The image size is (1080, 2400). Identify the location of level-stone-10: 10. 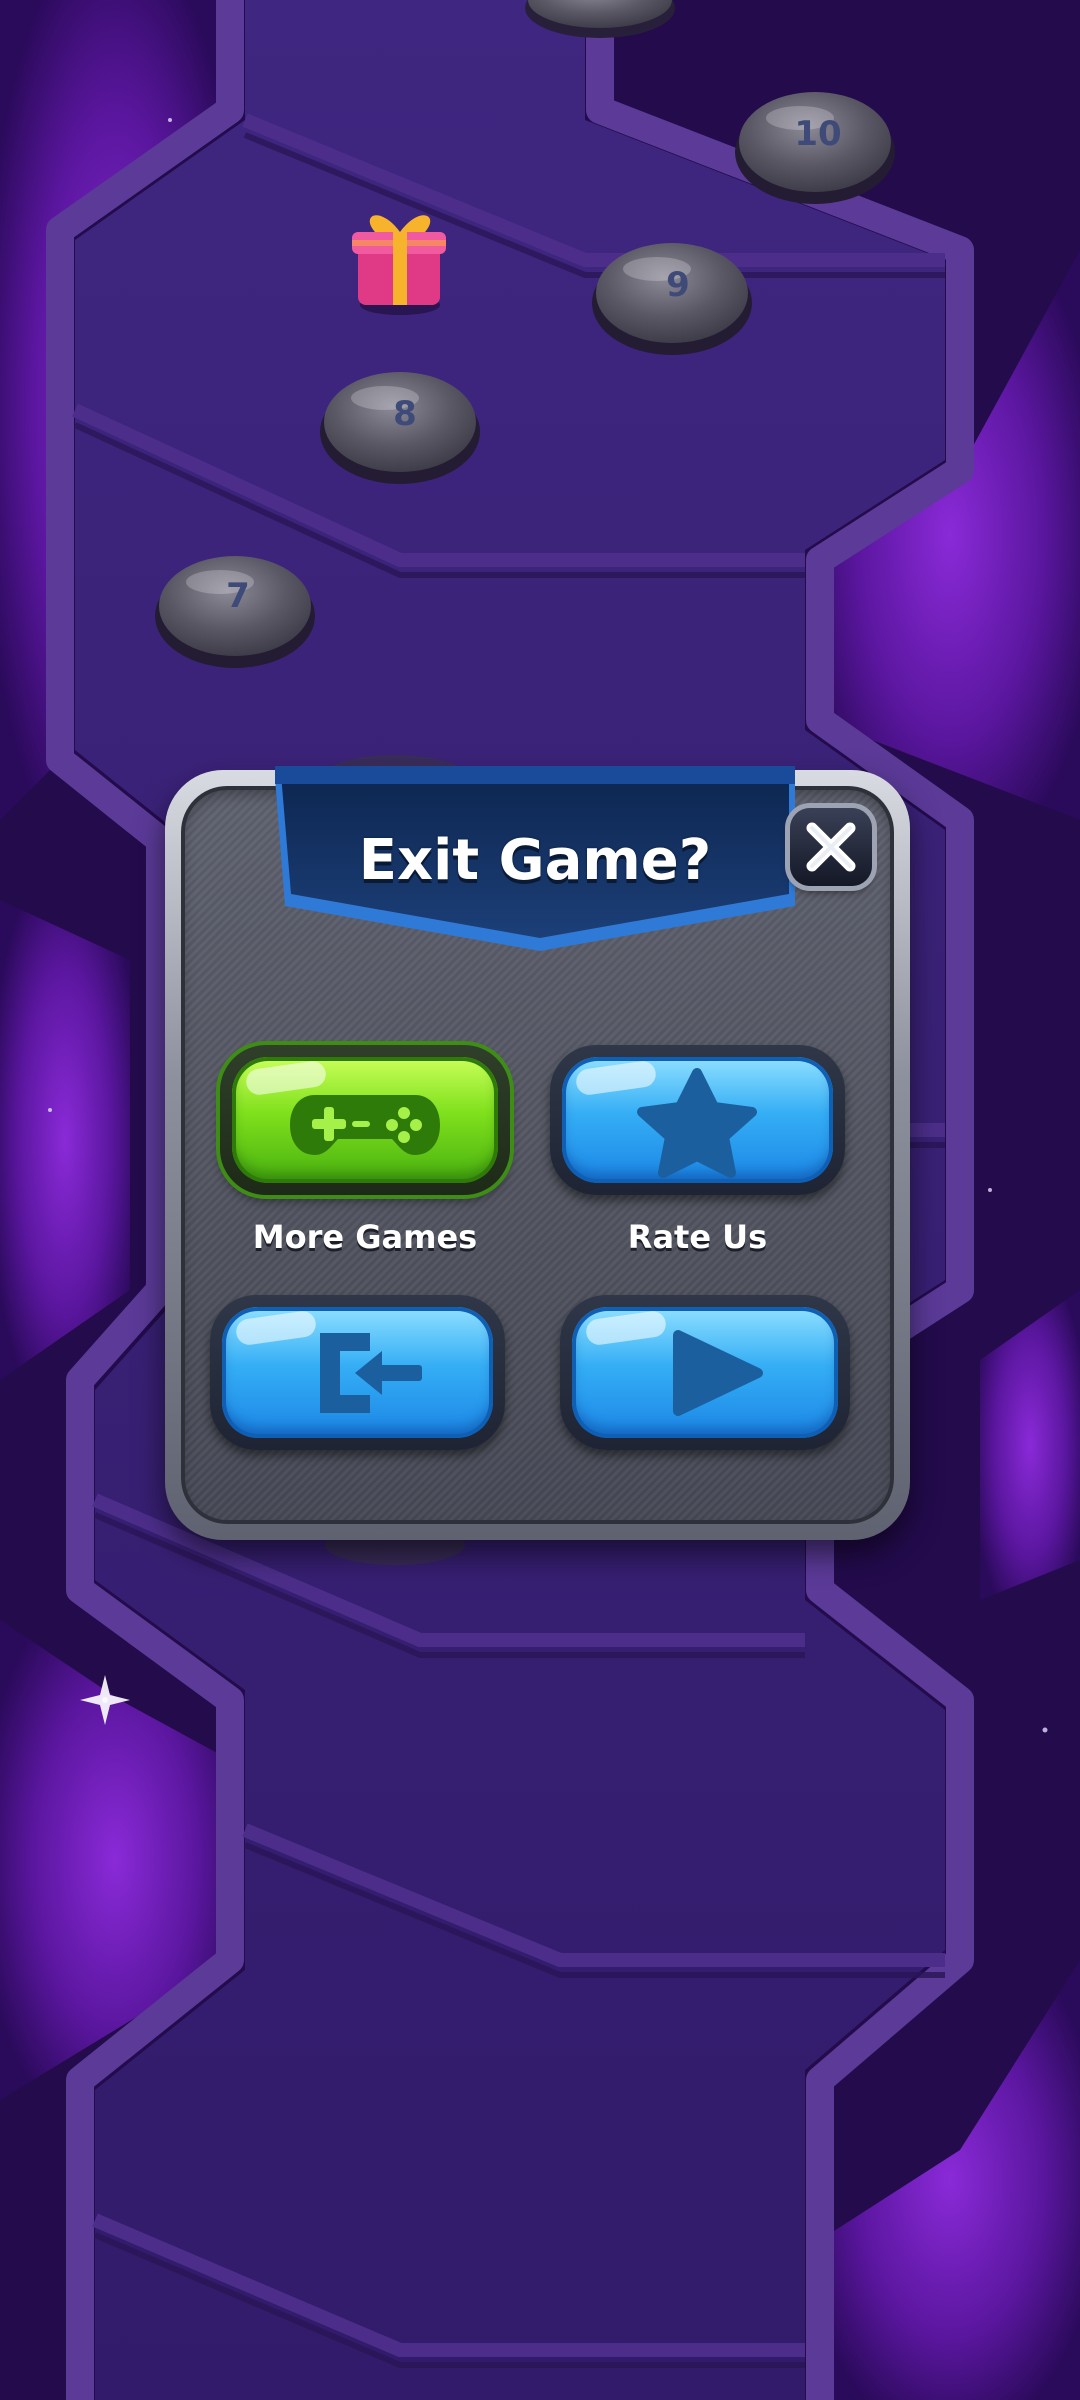
(815, 148).